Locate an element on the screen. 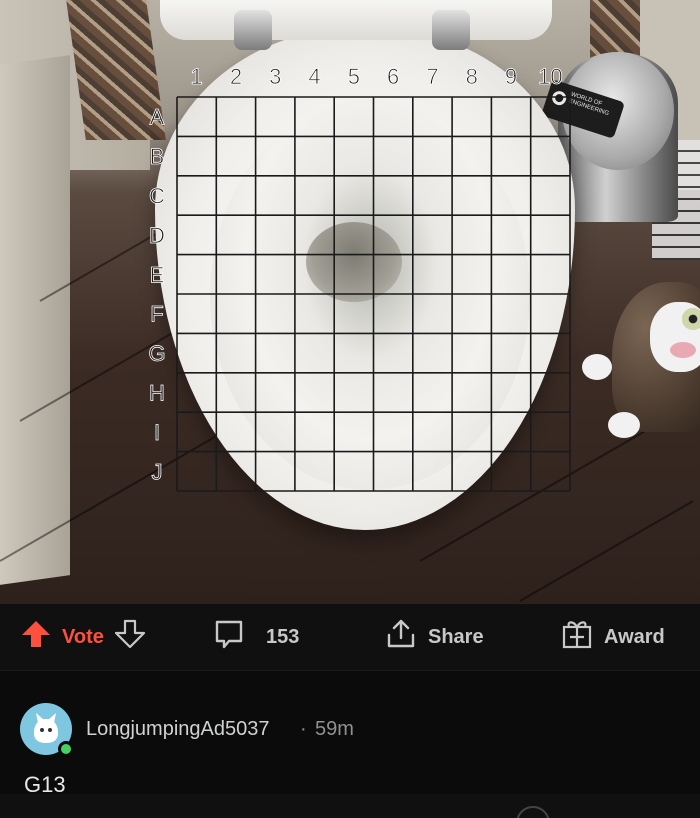  grid-column-label: 2 is located at coordinates (236, 76).